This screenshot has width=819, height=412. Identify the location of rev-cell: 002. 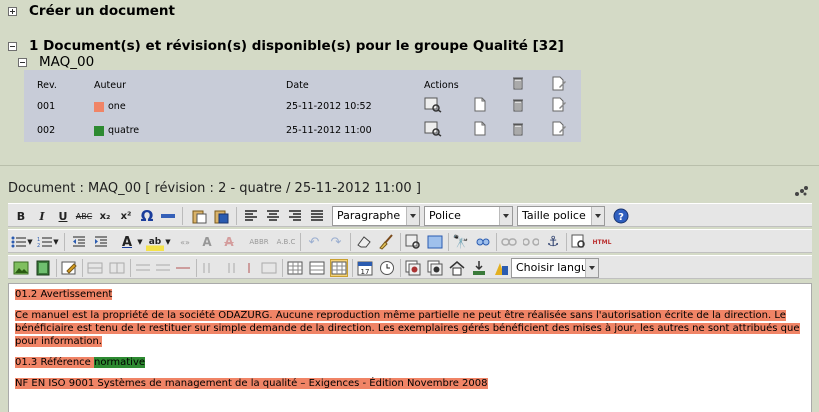
(46, 130).